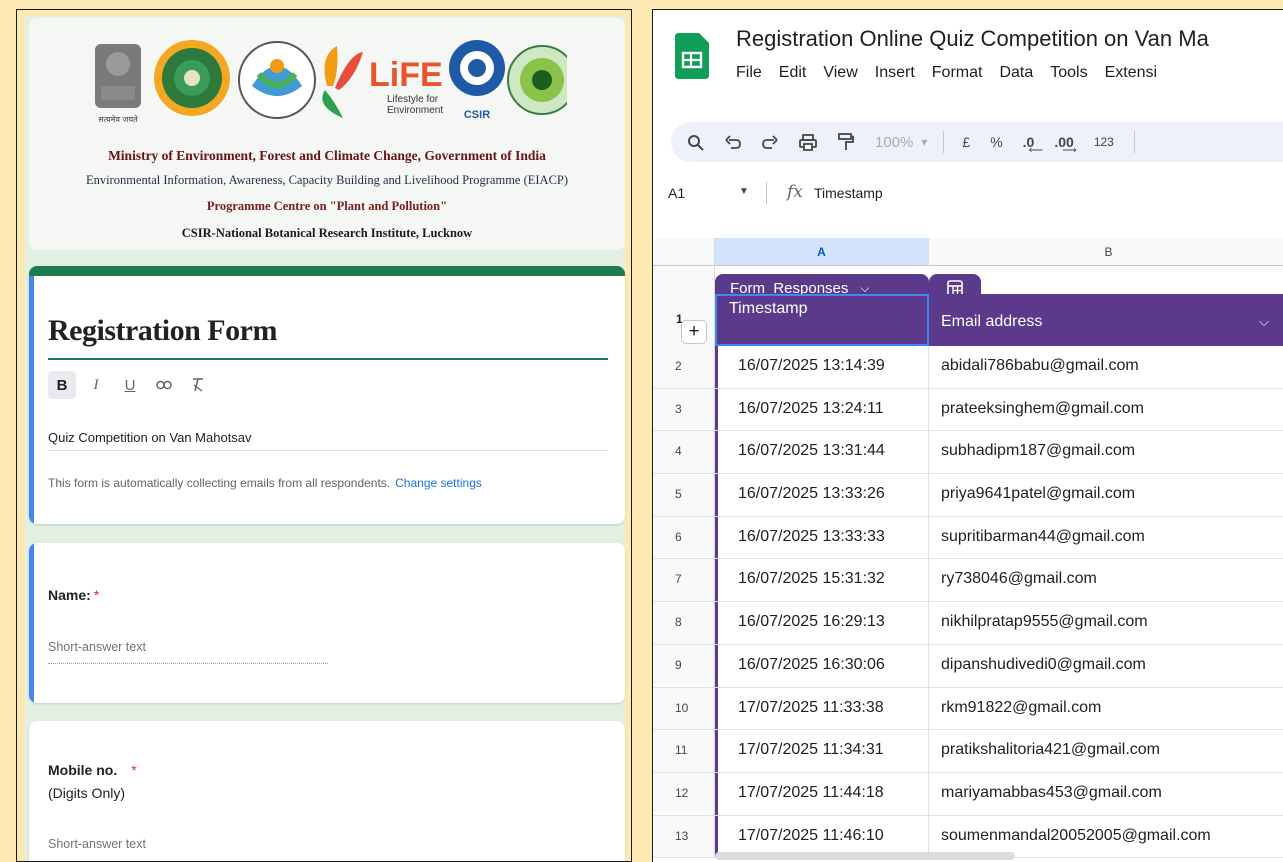 The image size is (1283, 862). I want to click on print-icon, so click(808, 142).